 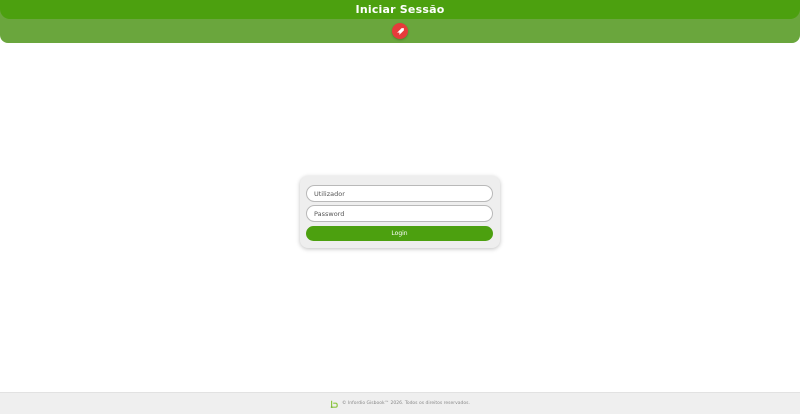 I want to click on header-bar: Iniciar Sessão, so click(x=400, y=21).